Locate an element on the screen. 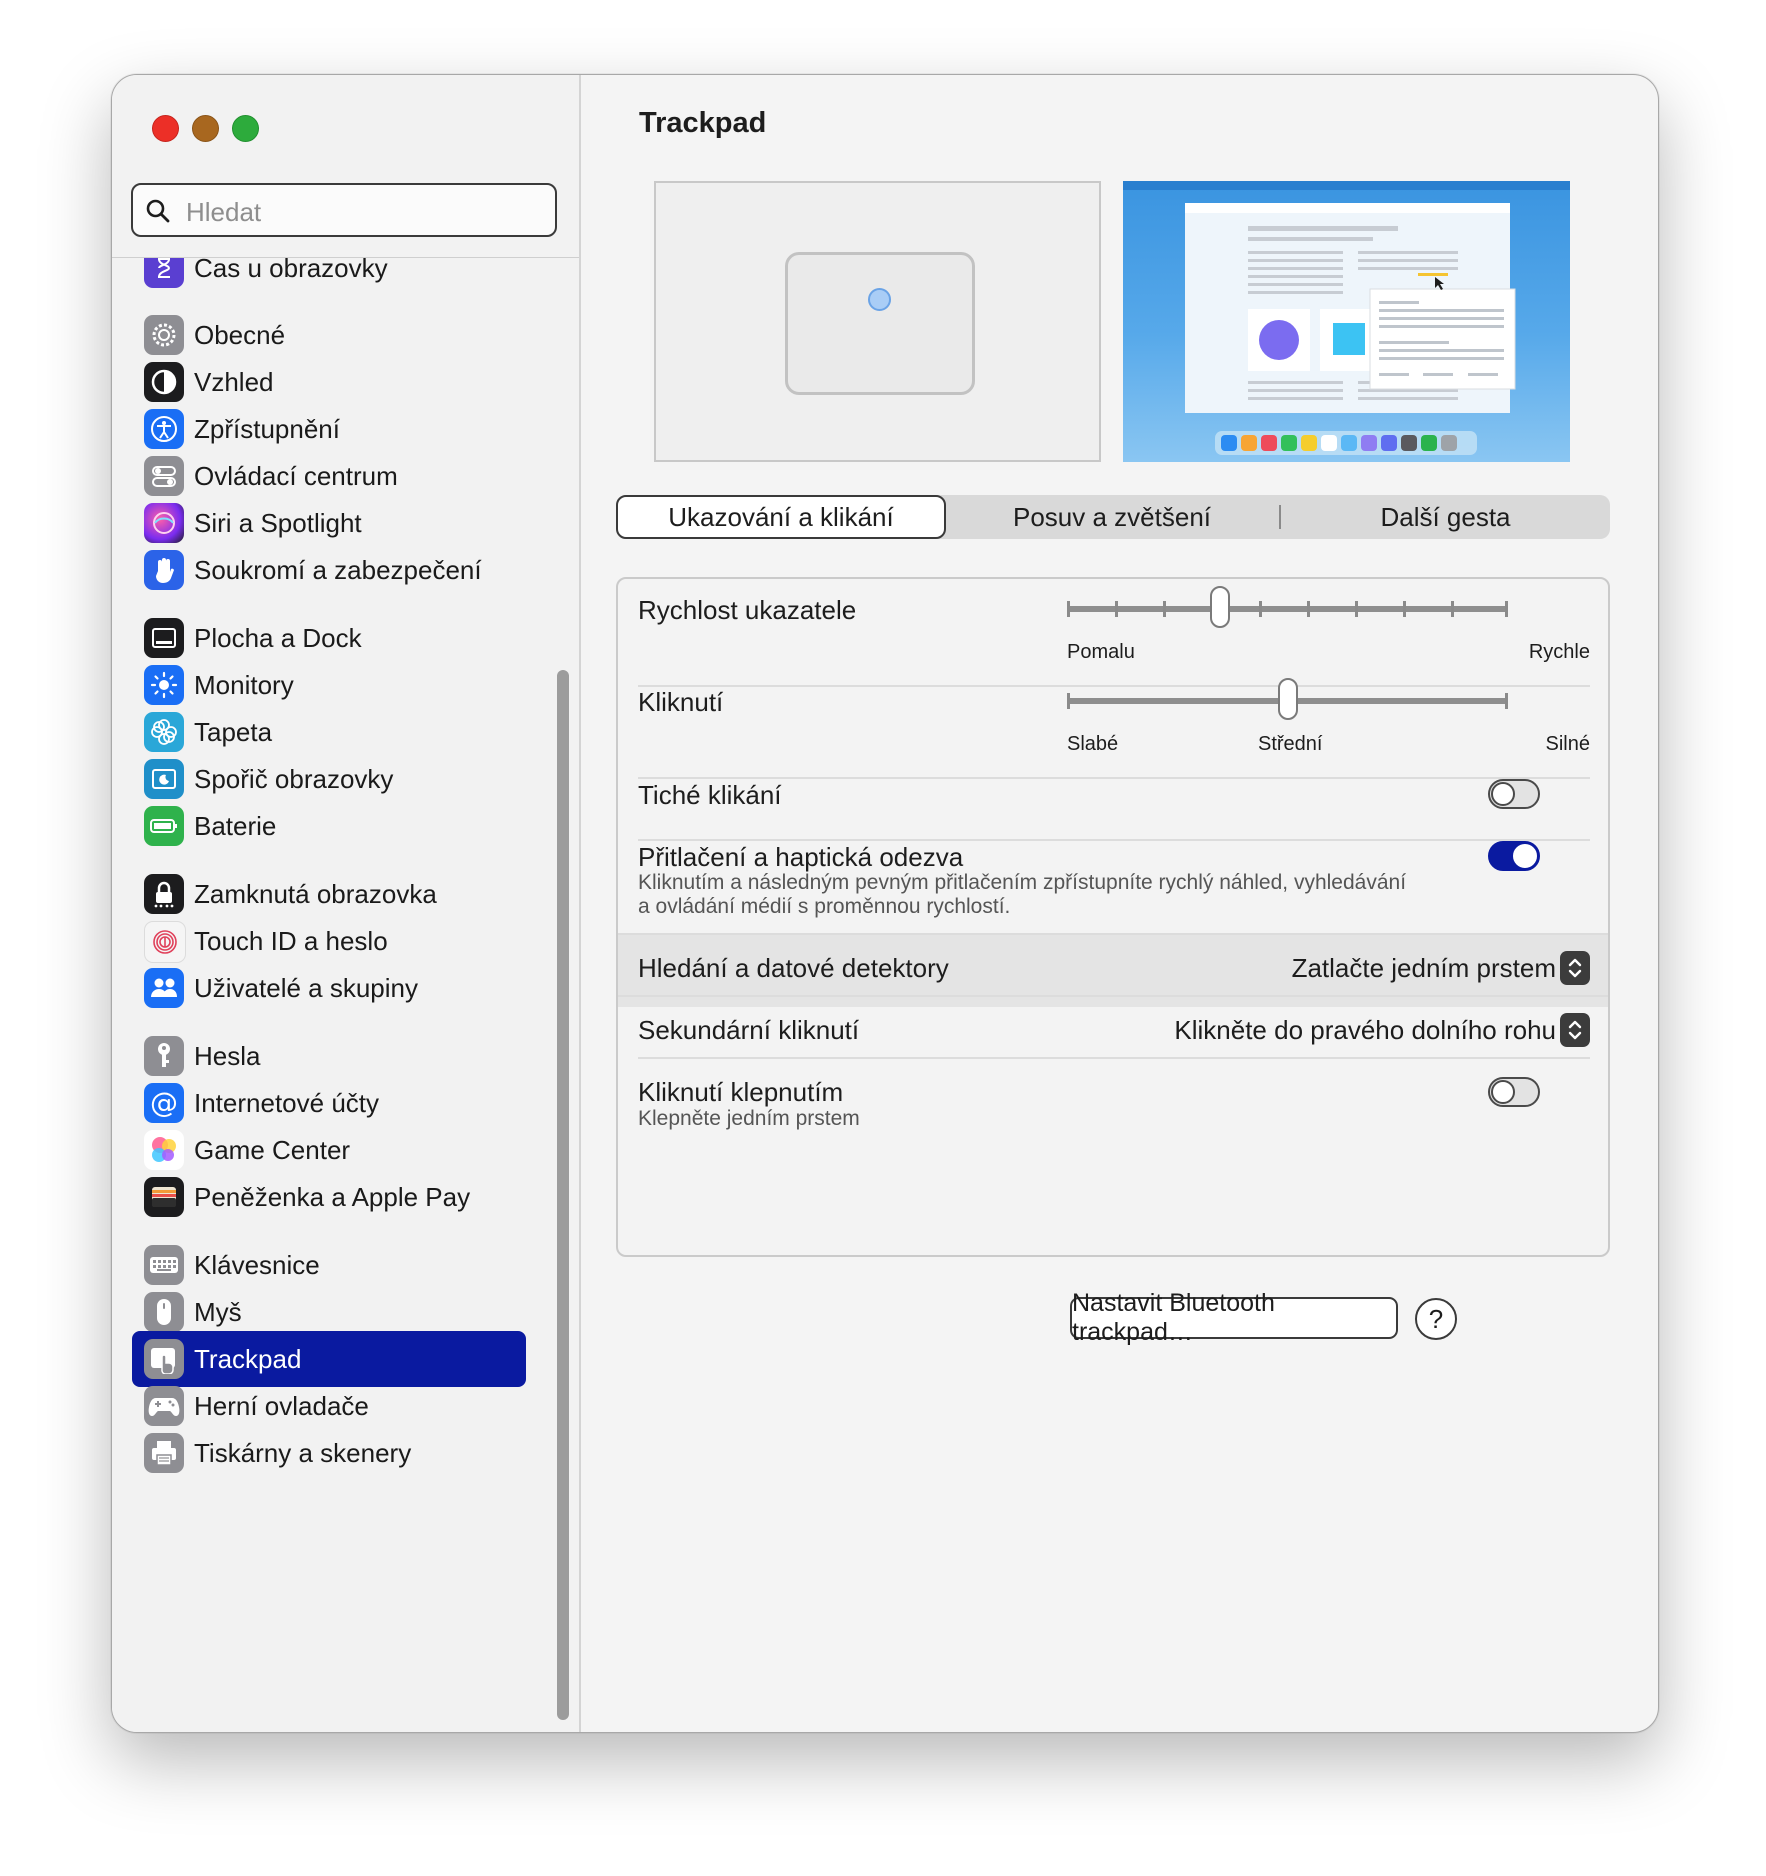 The image size is (1766, 1876). sidebar-item-label: Touch ID a heslo is located at coordinates (291, 941).